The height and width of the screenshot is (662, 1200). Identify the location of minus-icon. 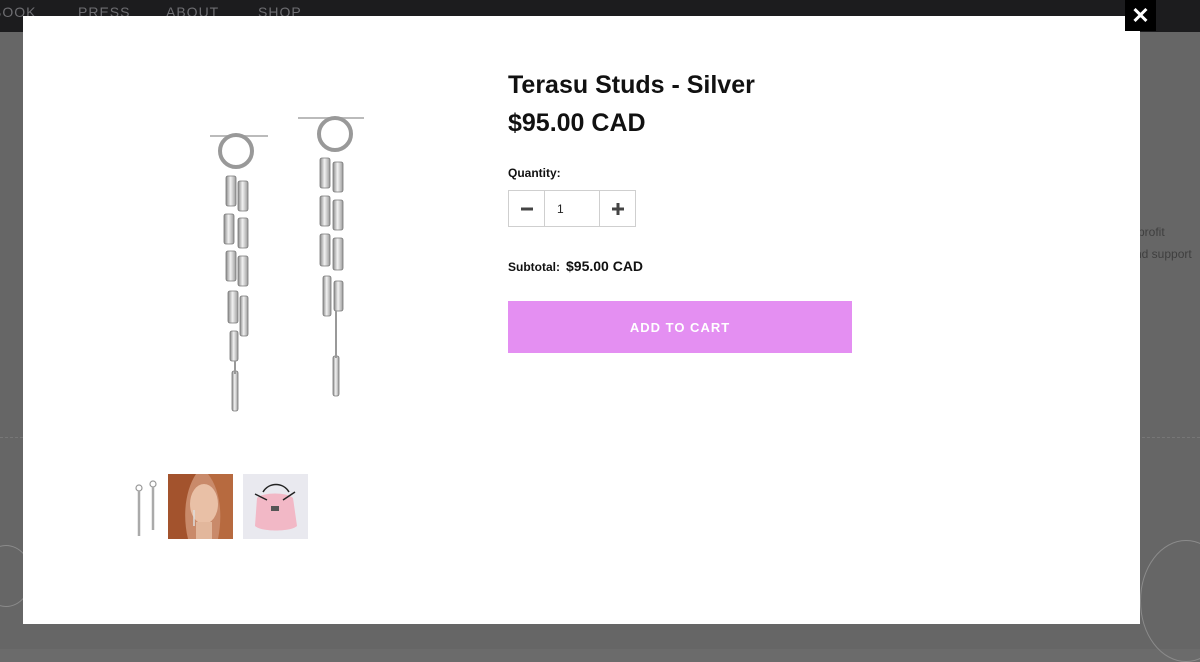
(526, 208).